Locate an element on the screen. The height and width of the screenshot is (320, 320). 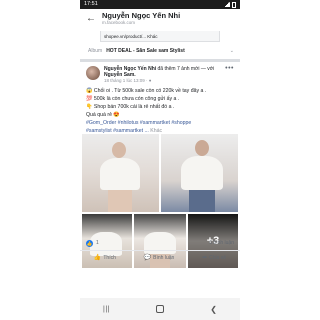
comment-button: 💬 Bình luận is located at coordinates (159, 258).